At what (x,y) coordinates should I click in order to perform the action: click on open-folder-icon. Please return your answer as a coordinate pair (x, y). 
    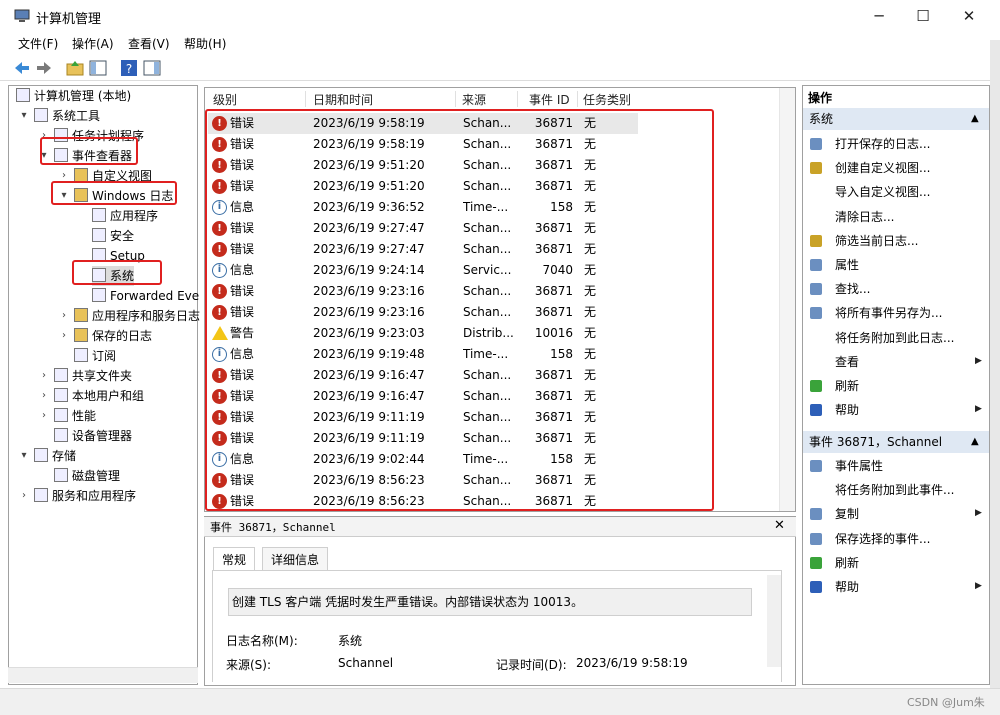
    Looking at the image, I should click on (816, 144).